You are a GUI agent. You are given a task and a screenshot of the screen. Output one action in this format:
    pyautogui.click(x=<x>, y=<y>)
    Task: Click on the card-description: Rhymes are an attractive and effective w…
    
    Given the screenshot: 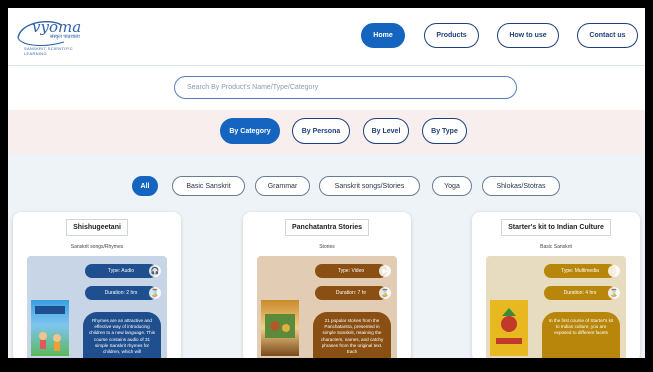 What is the action you would take?
    pyautogui.click(x=122, y=335)
    